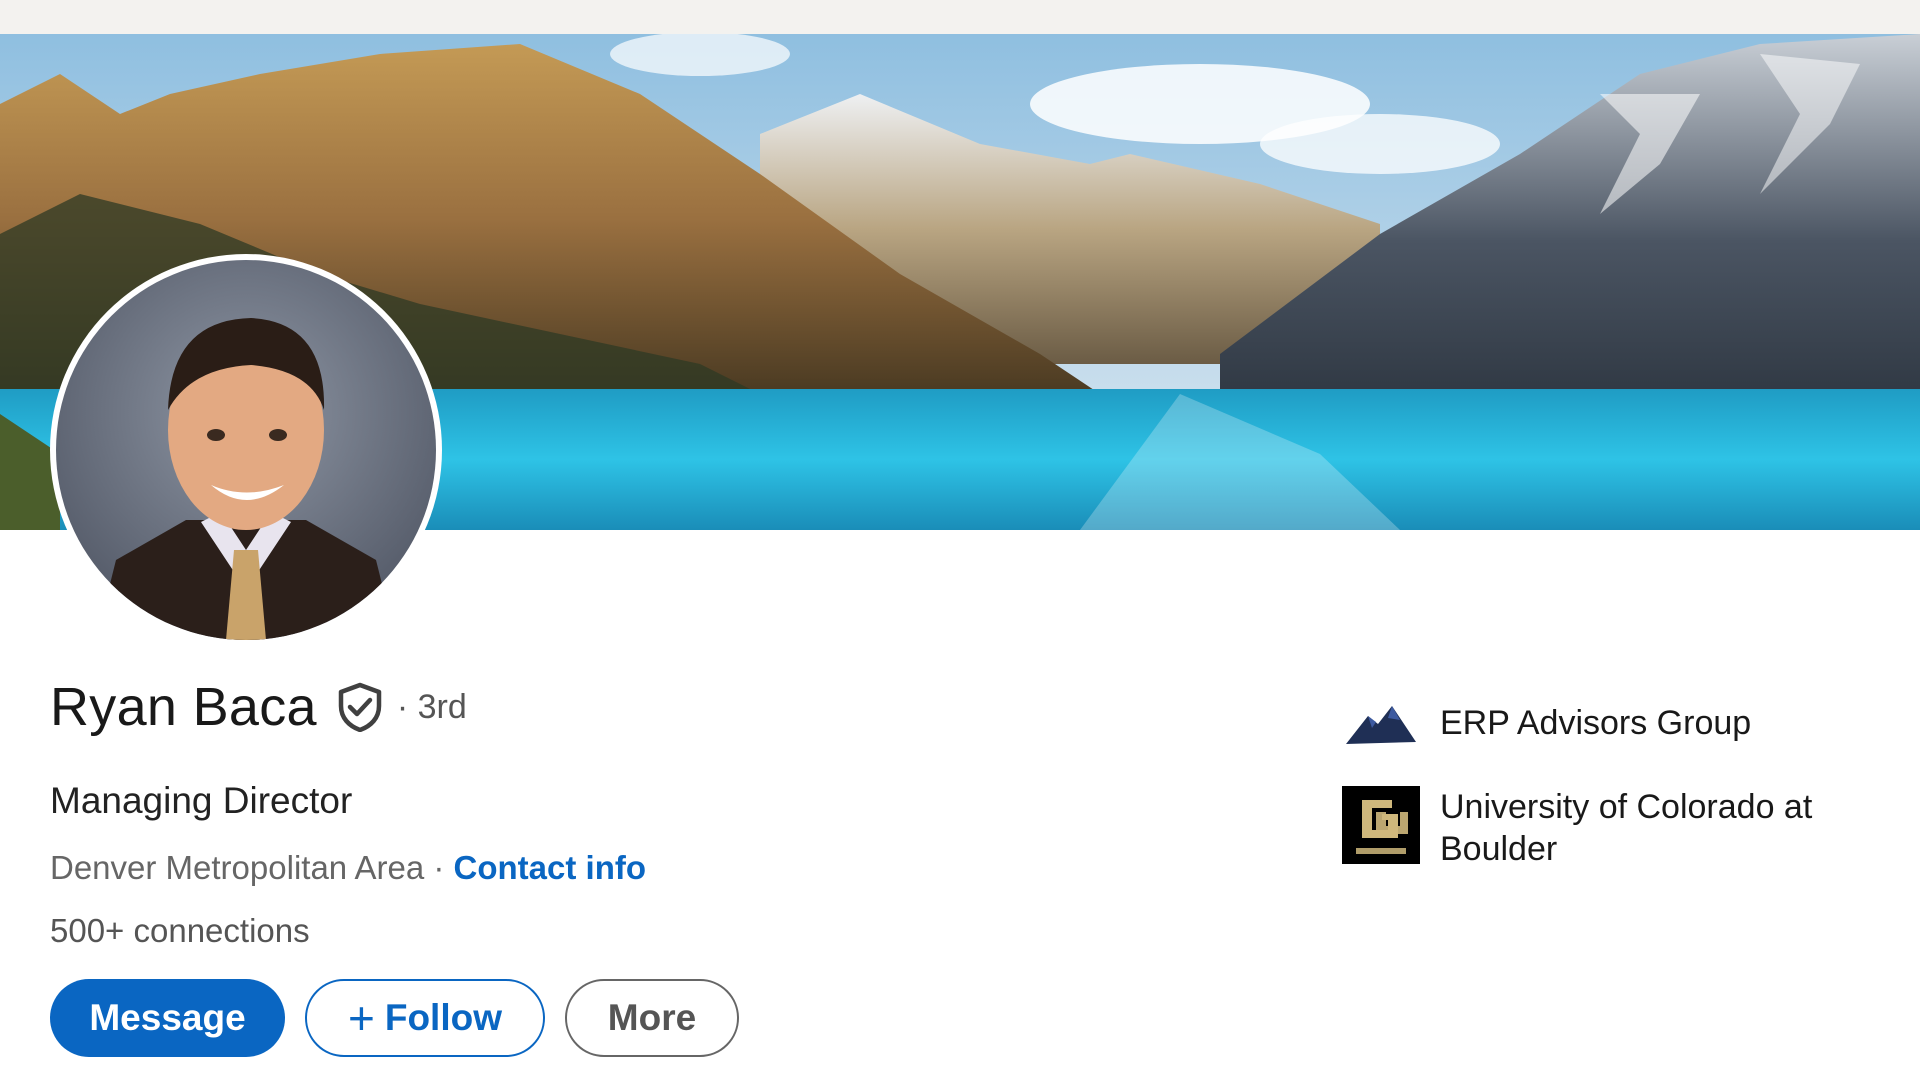 The width and height of the screenshot is (1920, 1080). I want to click on shield-check-icon, so click(360, 707).